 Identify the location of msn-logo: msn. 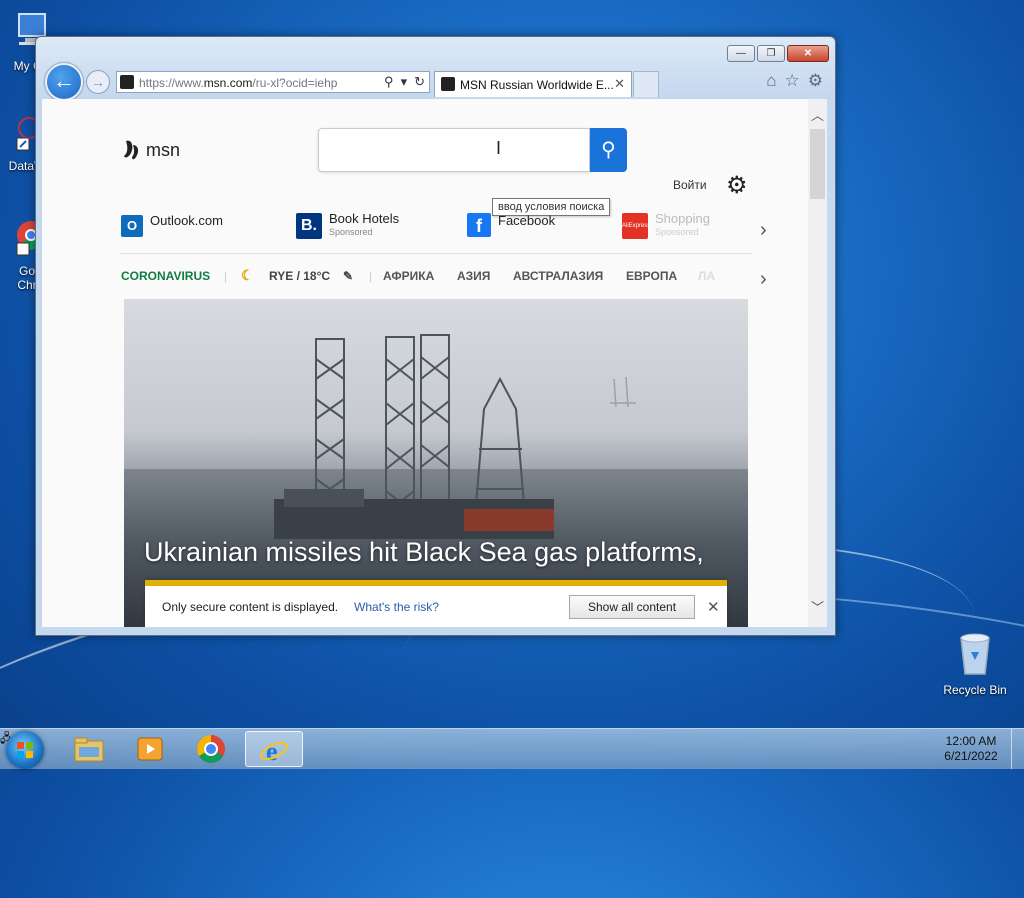
(151, 150).